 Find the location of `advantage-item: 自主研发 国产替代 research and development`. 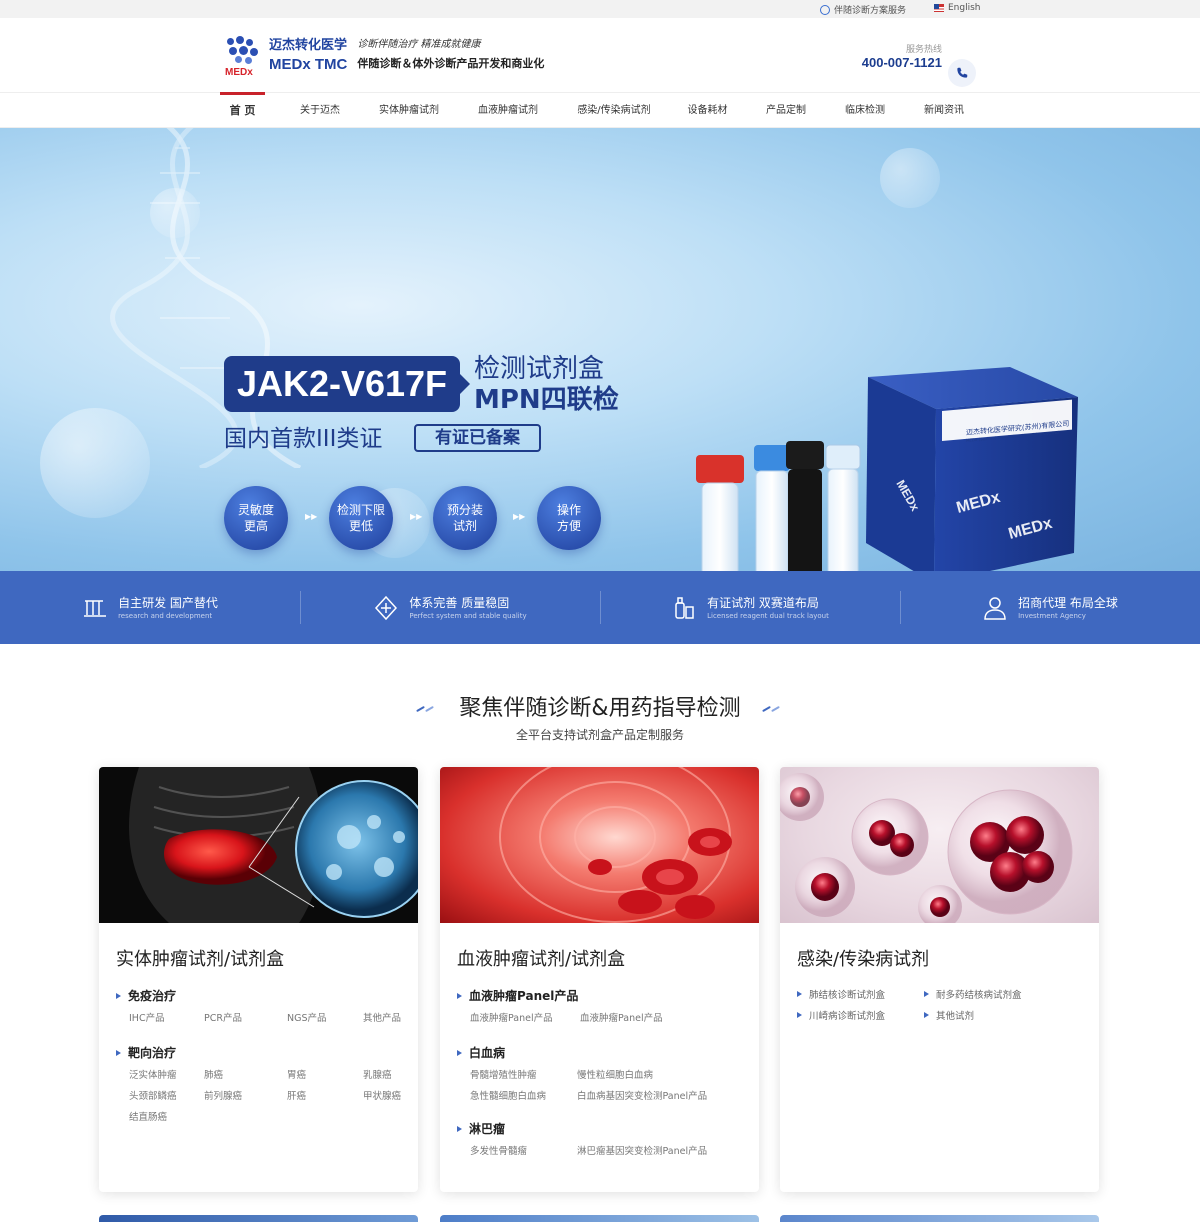

advantage-item: 自主研发 国产替代 research and development is located at coordinates (150, 607).